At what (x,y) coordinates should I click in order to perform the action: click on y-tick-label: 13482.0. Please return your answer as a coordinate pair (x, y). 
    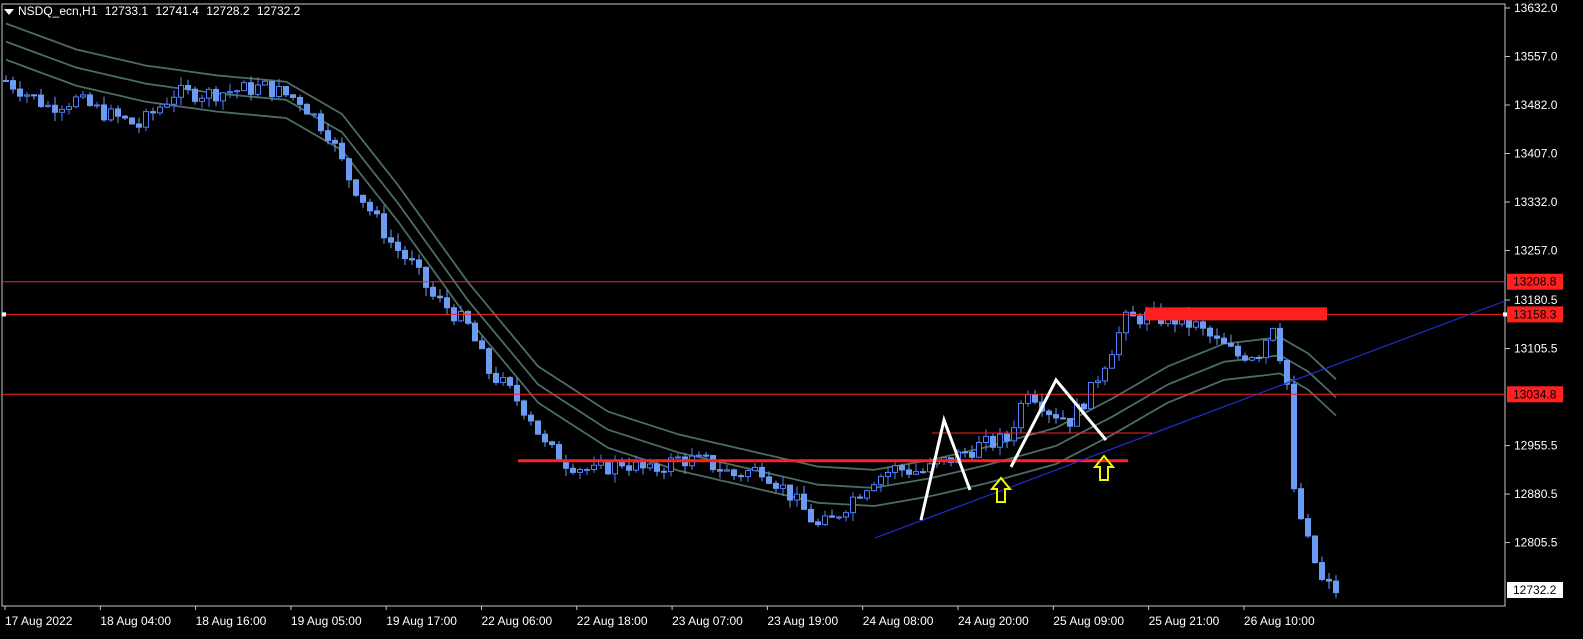
    Looking at the image, I should click on (1536, 105).